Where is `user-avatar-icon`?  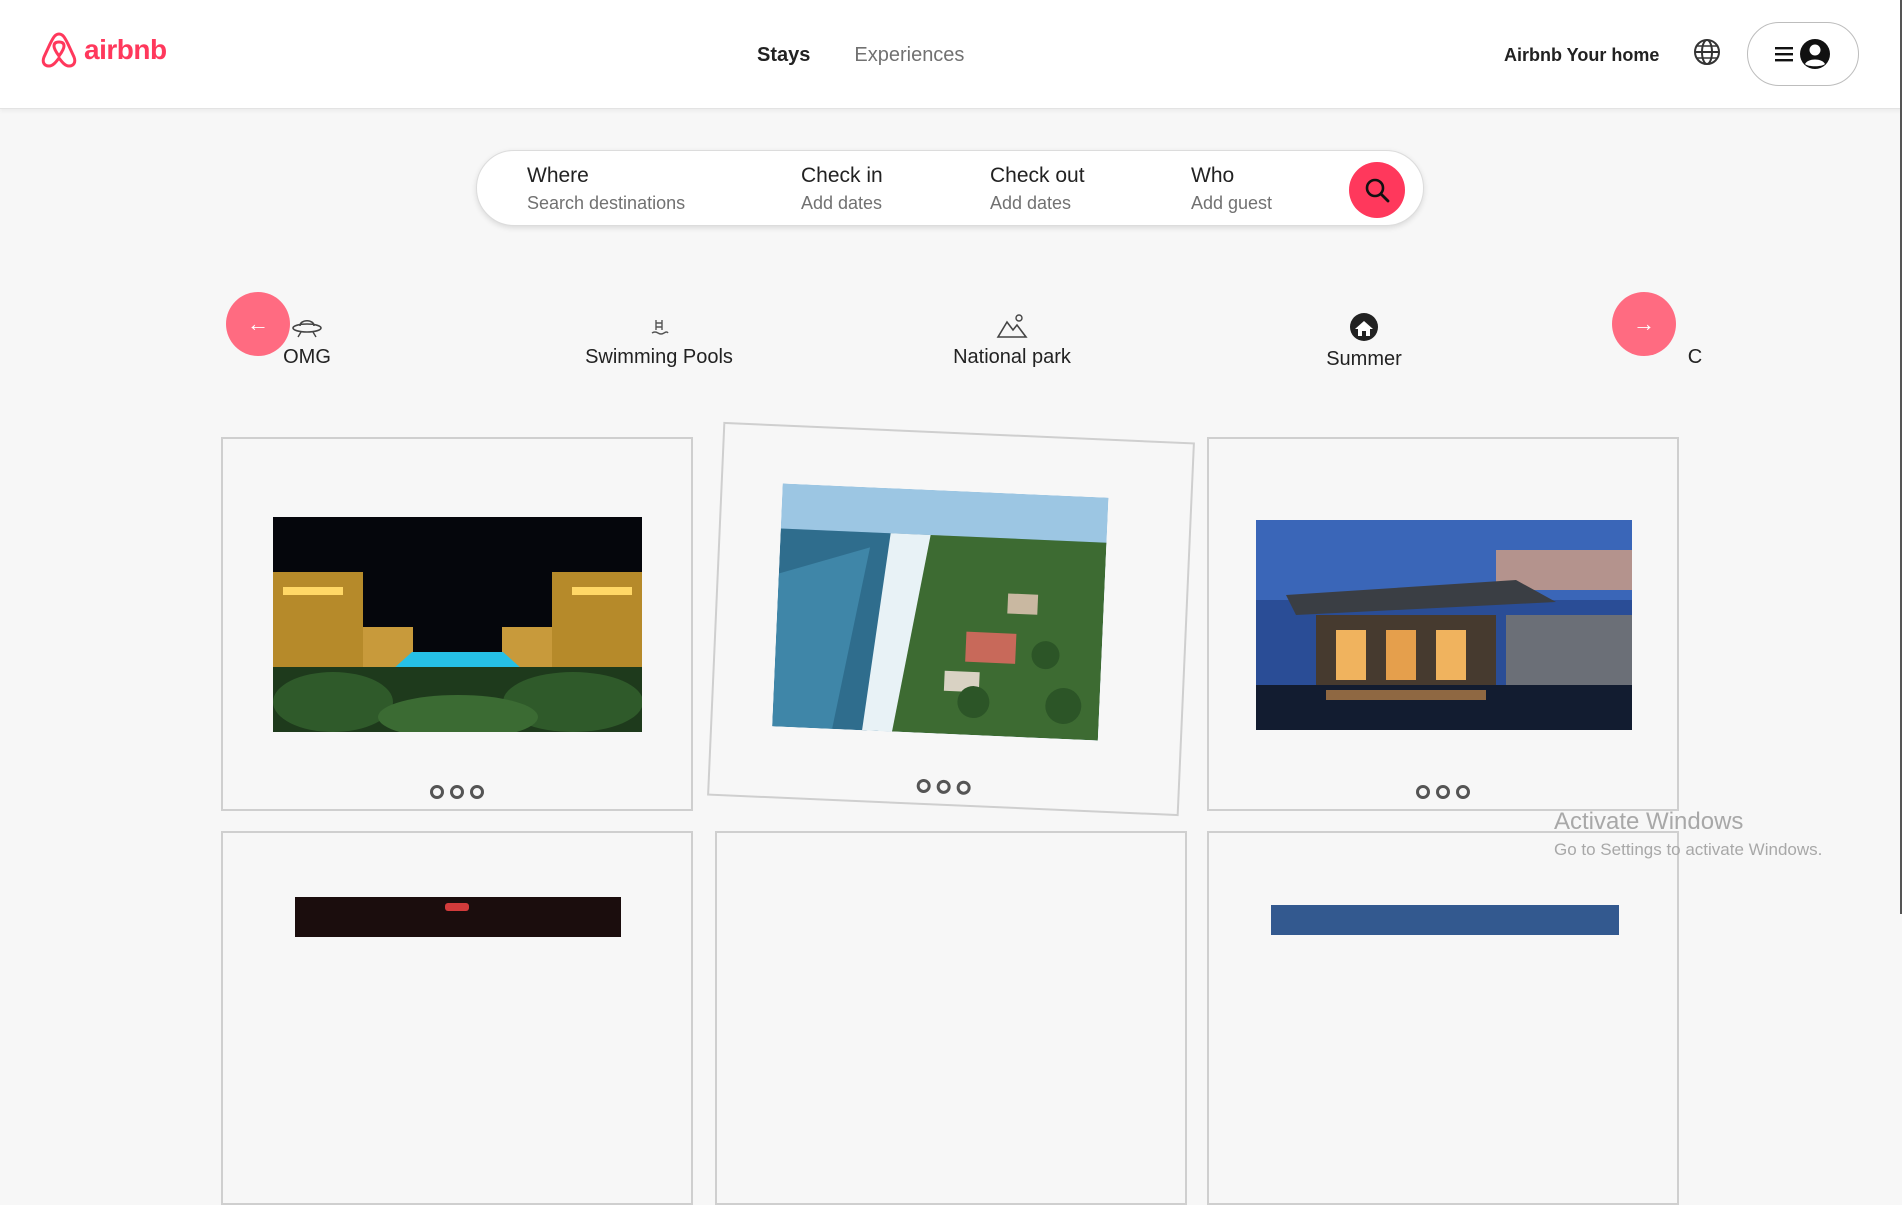
user-avatar-icon is located at coordinates (1815, 54).